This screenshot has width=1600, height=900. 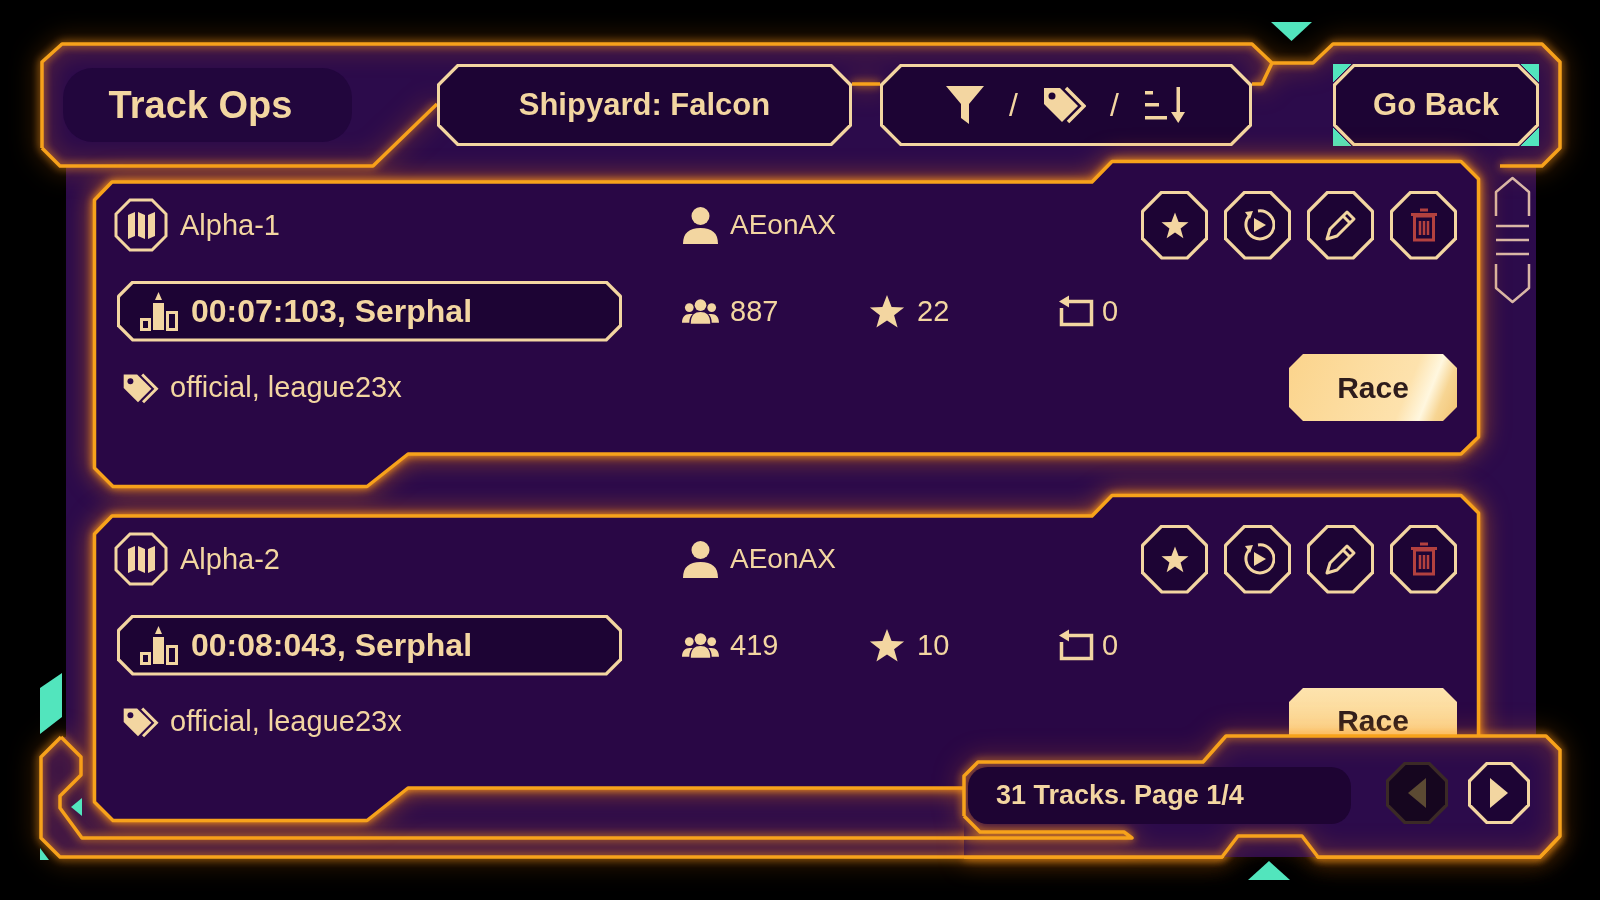 What do you see at coordinates (1164, 105) in the screenshot?
I see `sort-icon` at bounding box center [1164, 105].